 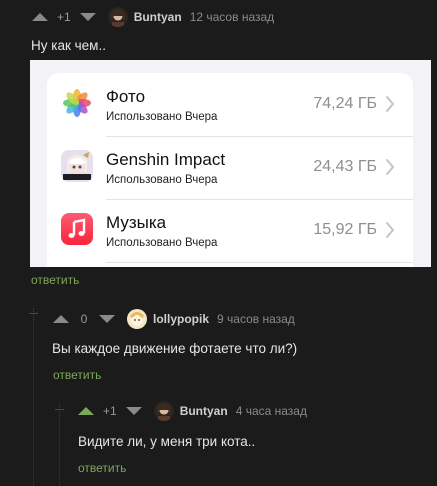 What do you see at coordinates (77, 229) in the screenshot?
I see `music-icon` at bounding box center [77, 229].